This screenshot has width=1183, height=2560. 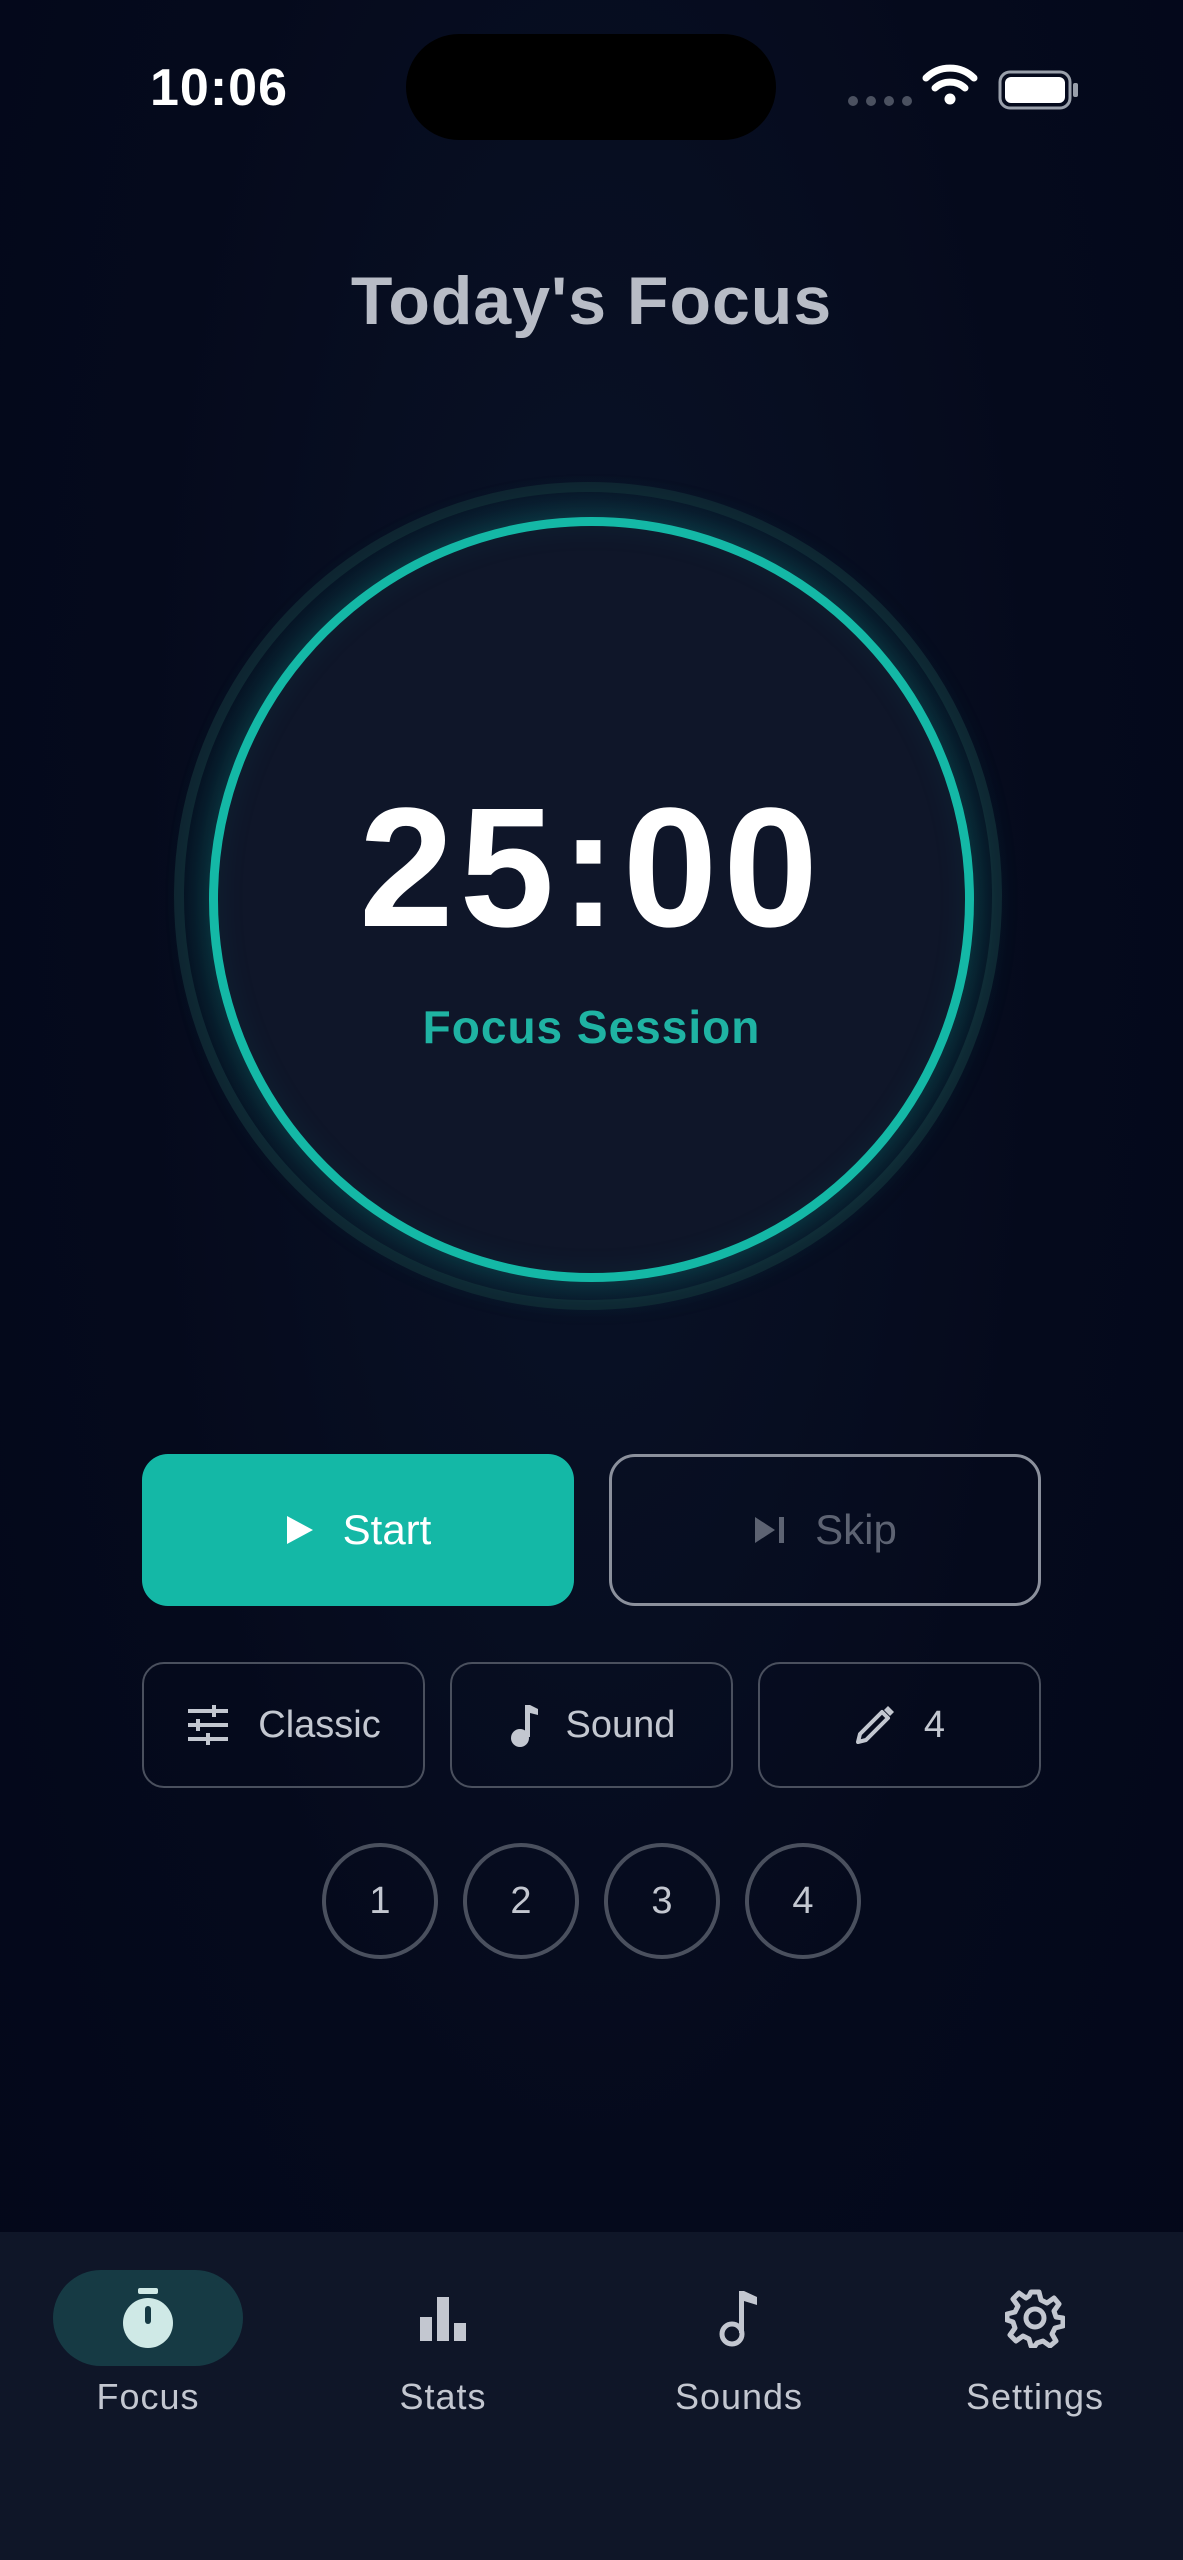 I want to click on skip-button: Skip, so click(x=825, y=1530).